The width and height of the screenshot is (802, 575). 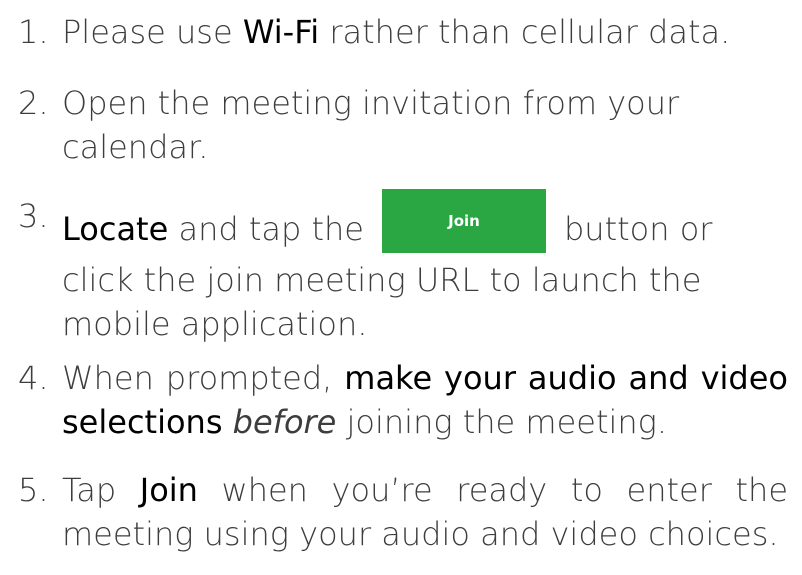 What do you see at coordinates (33, 103) in the screenshot?
I see `step-number: 2.` at bounding box center [33, 103].